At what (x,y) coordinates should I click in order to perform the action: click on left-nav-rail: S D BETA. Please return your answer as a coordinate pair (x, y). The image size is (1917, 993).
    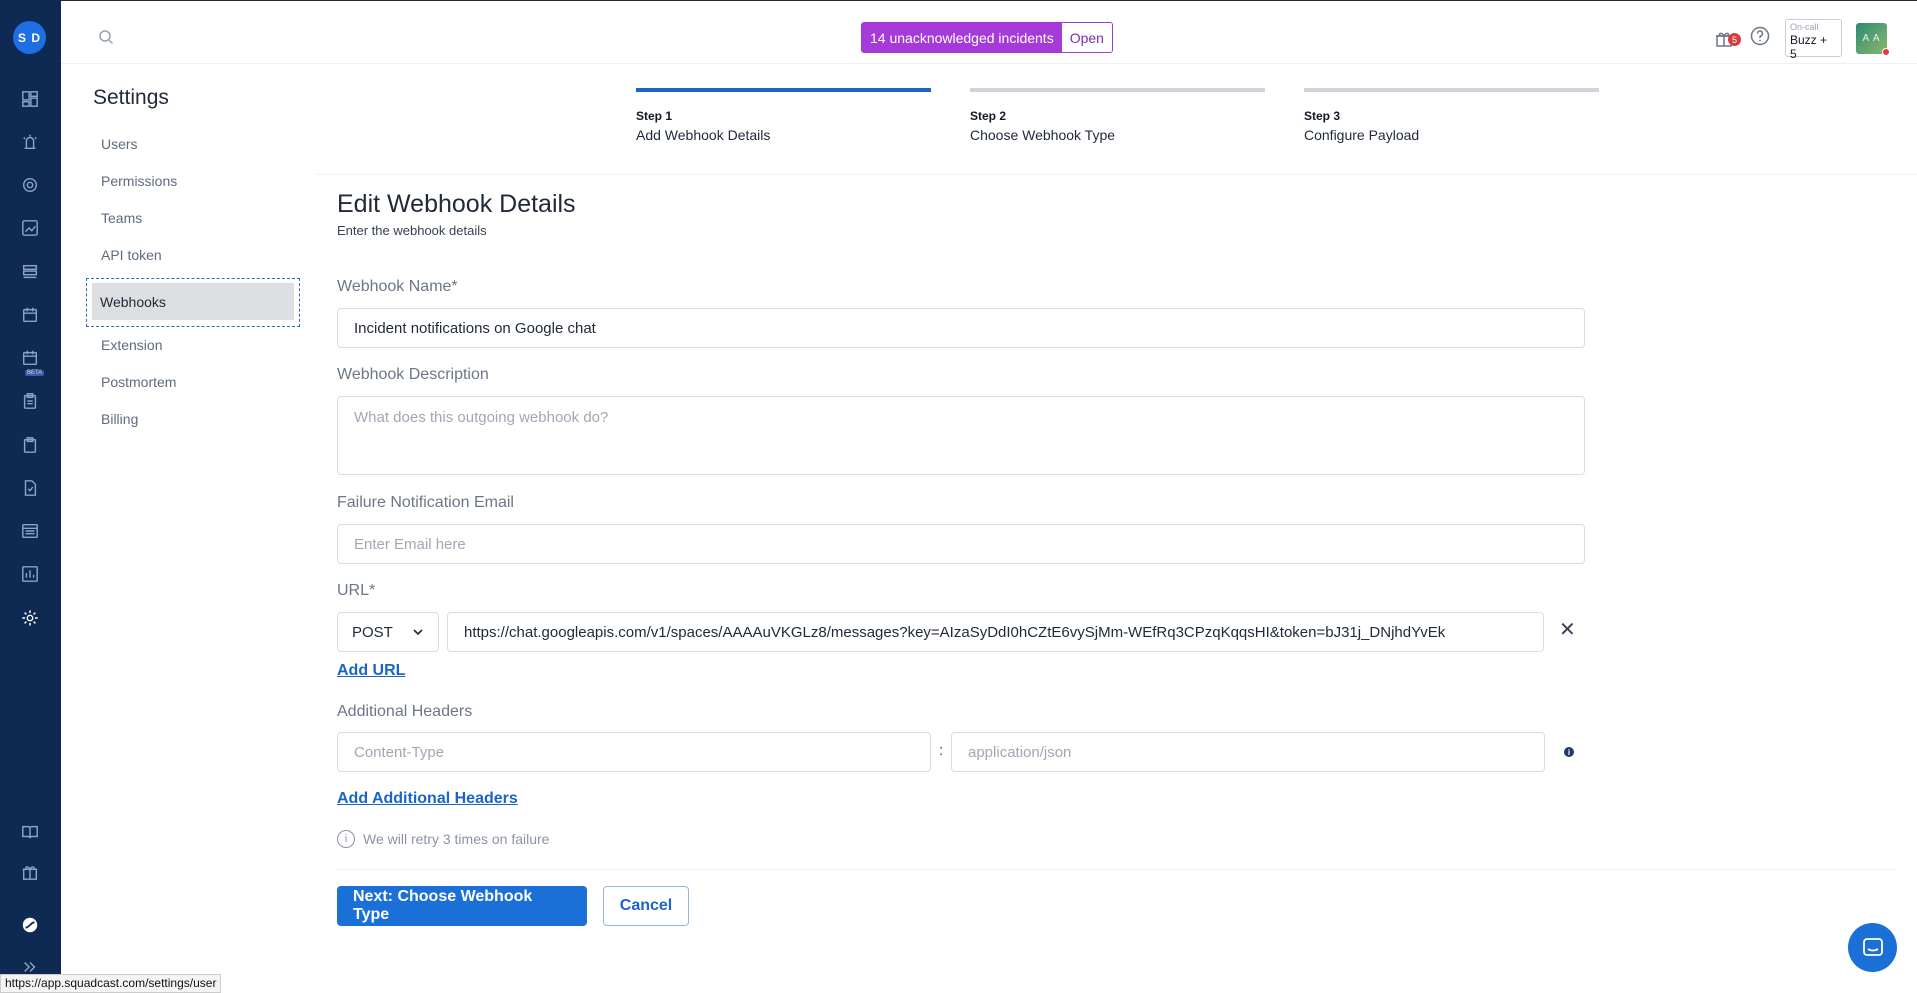
    Looking at the image, I should click on (30, 496).